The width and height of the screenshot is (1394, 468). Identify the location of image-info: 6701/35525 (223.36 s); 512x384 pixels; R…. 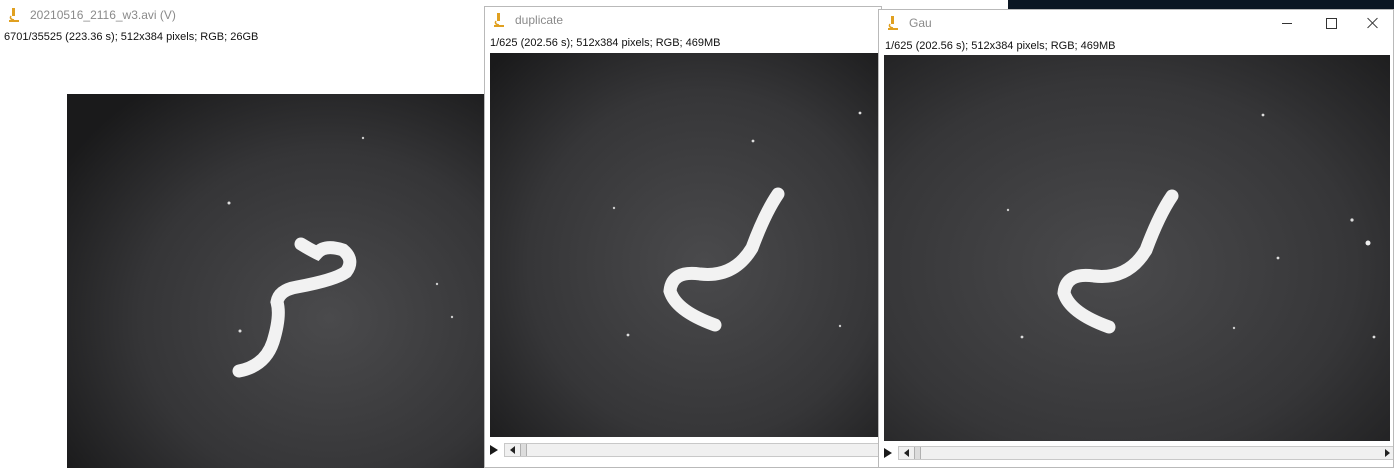
(131, 37).